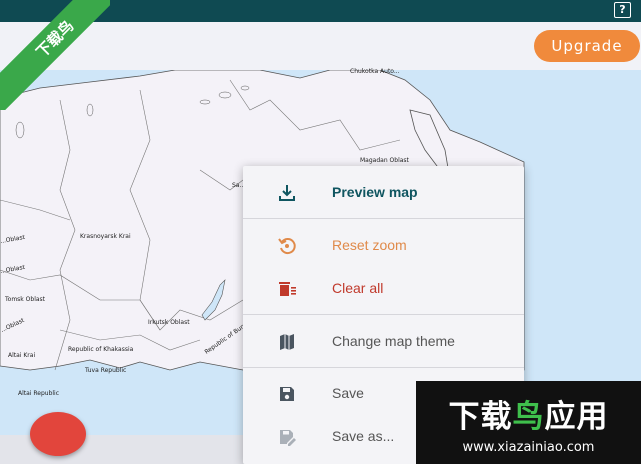  I want to click on menu-item-clear-all: Clear all, so click(383, 289).